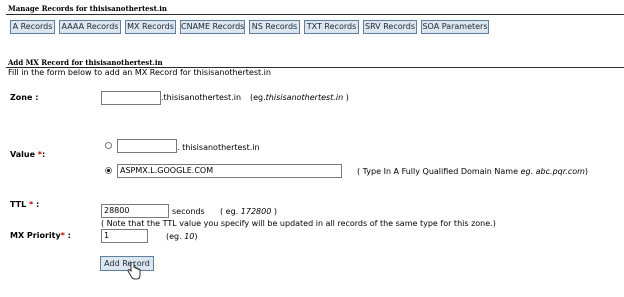  I want to click on tab-ns-records: NS Records, so click(274, 27).